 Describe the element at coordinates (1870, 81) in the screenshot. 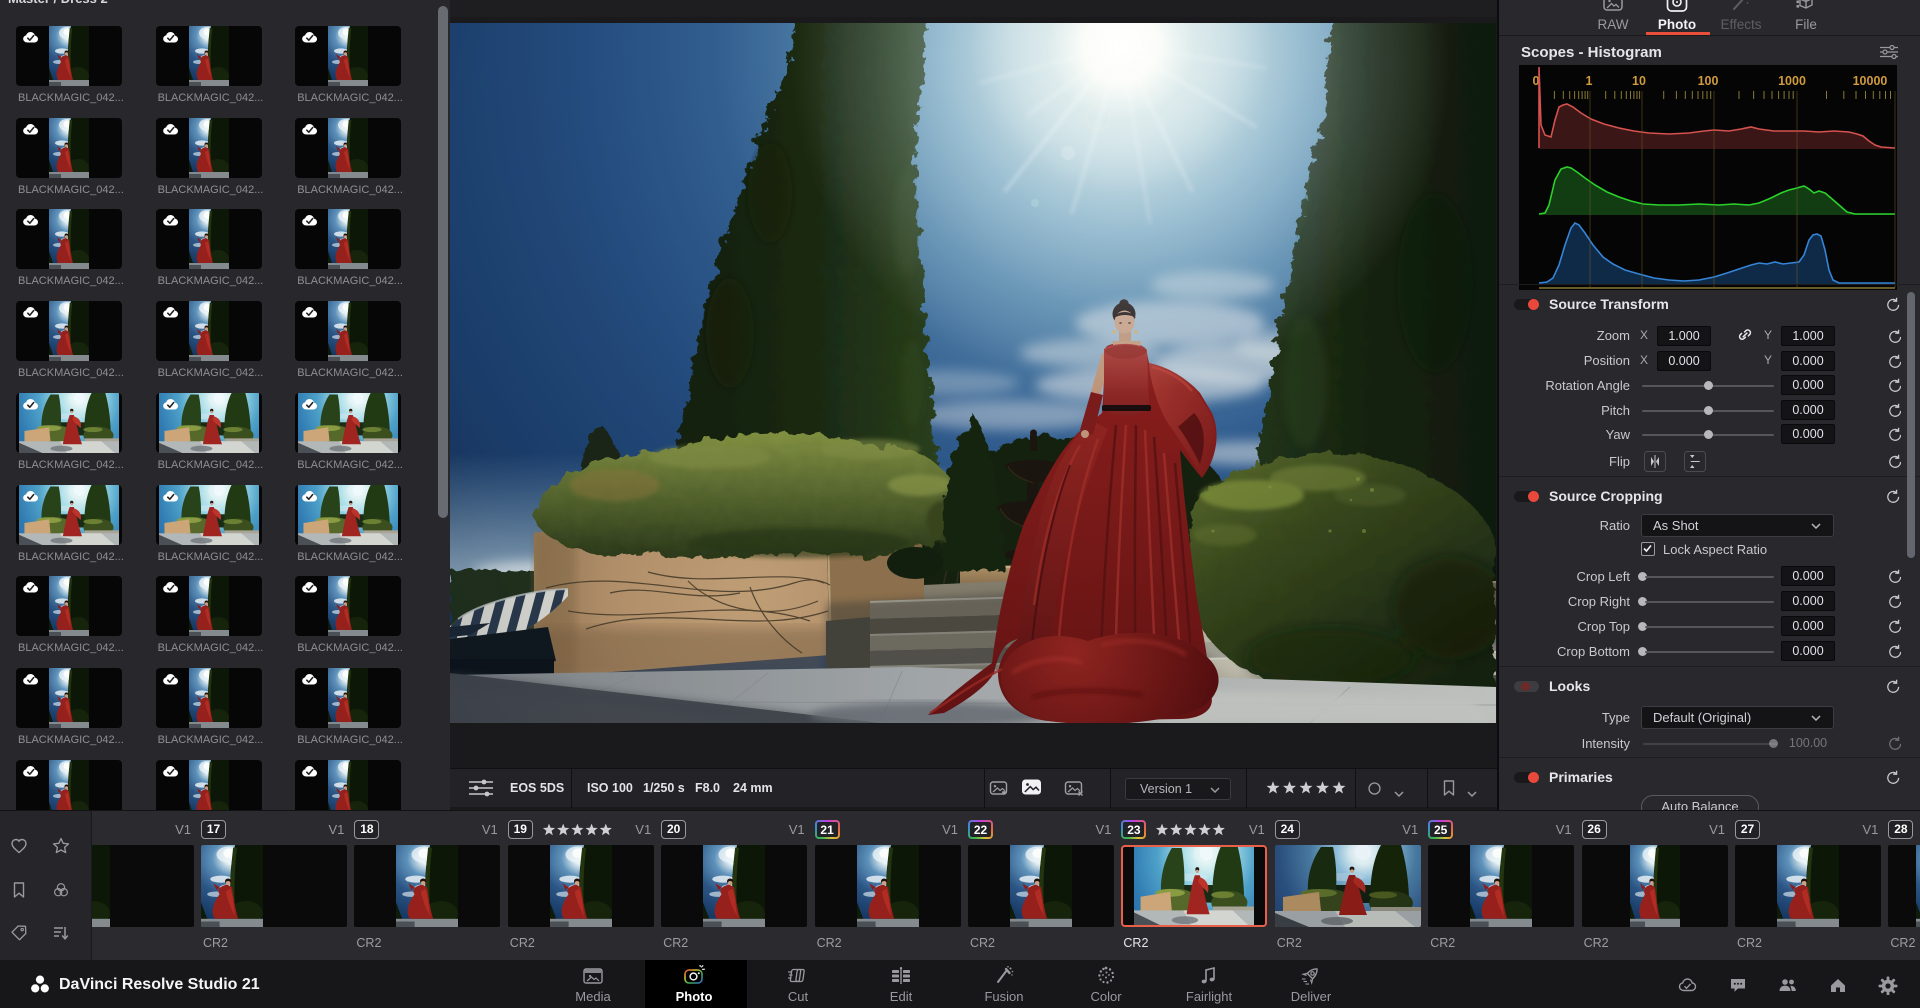

I see `svg-text: 10000` at that location.